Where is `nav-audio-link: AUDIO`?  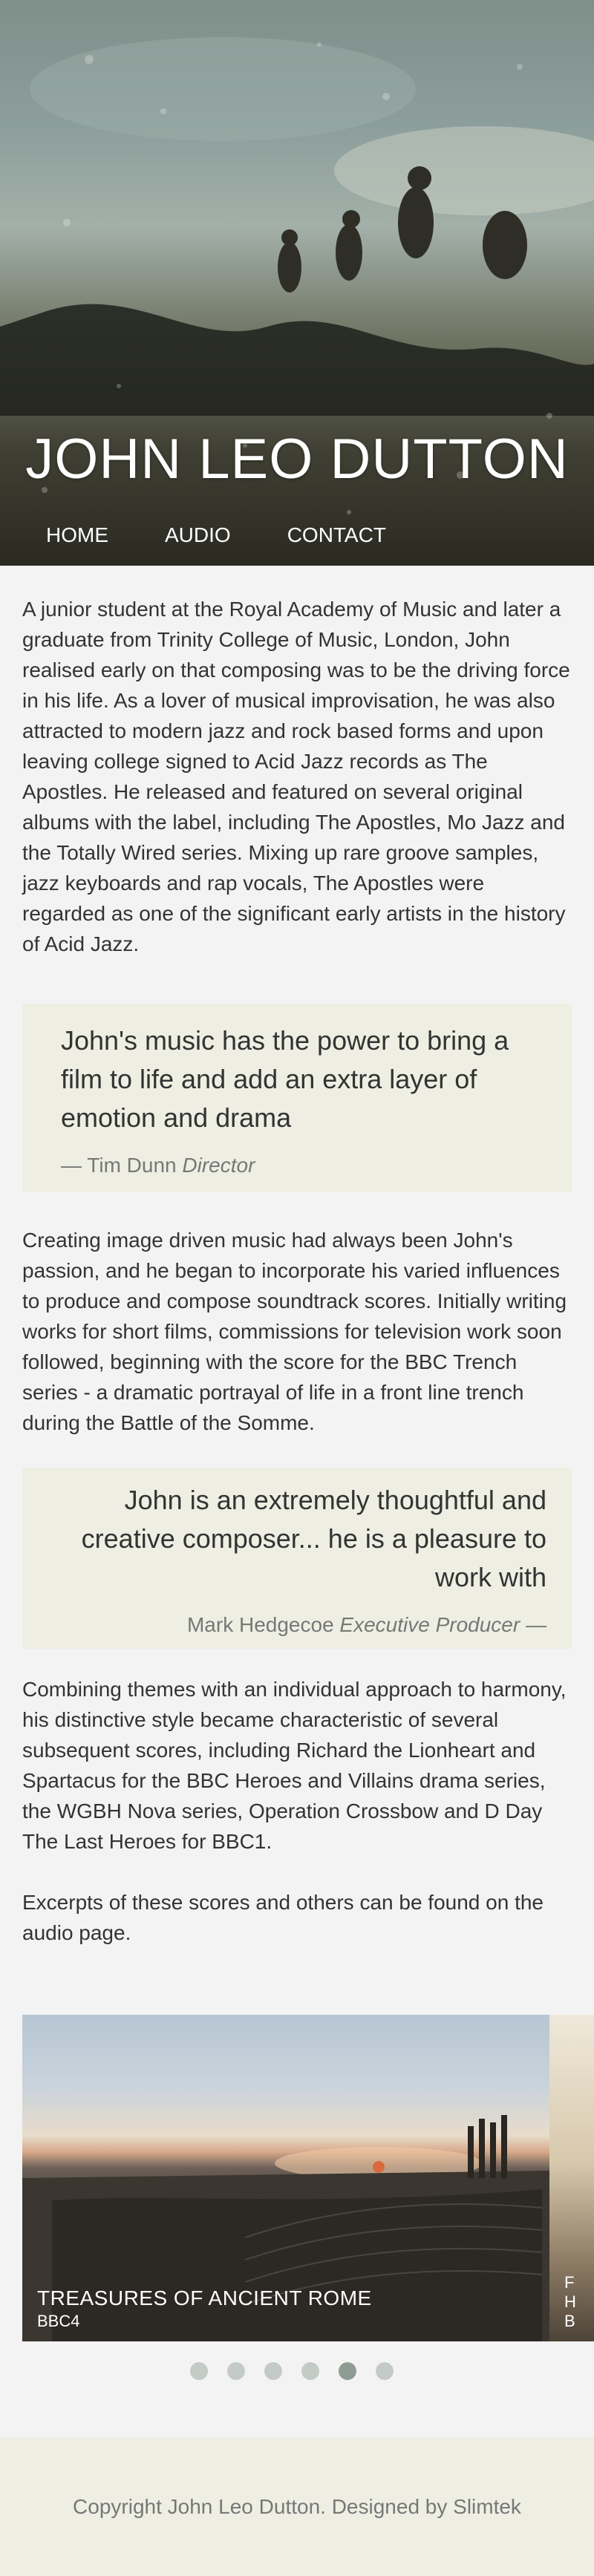 nav-audio-link: AUDIO is located at coordinates (198, 535).